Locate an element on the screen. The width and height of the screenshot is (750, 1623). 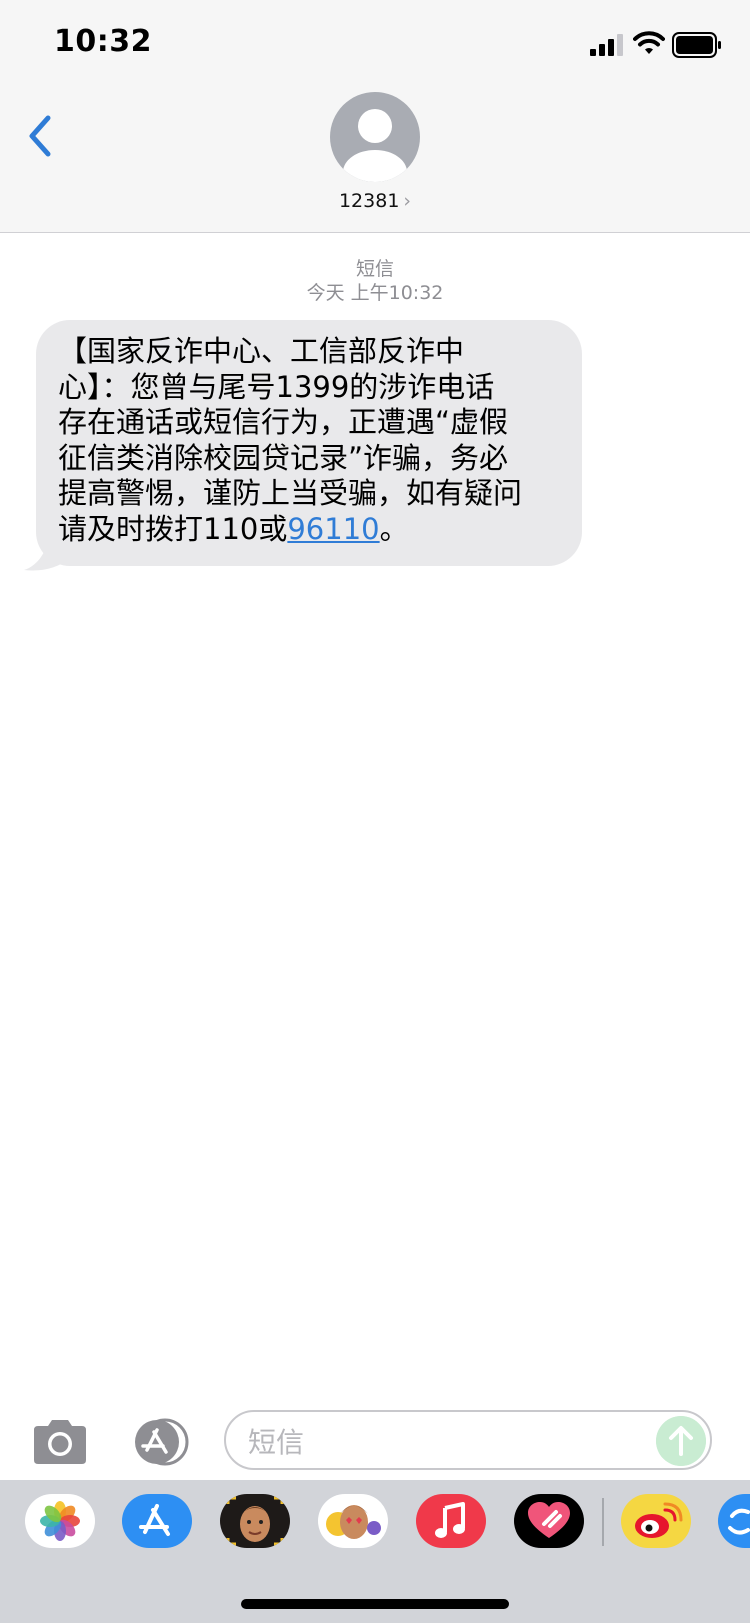
message-line-last: 请及时拨打110或96110。 is located at coordinates (314, 530).